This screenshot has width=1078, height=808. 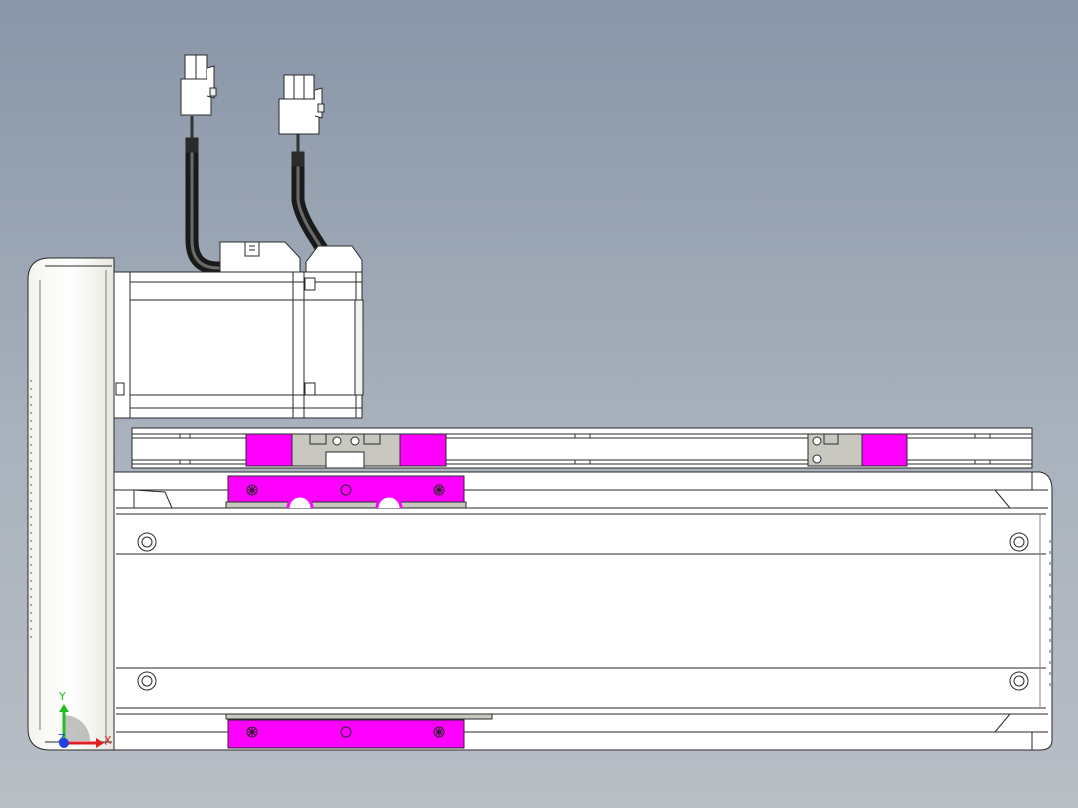 What do you see at coordinates (359, 731) in the screenshot?
I see `bottom-mounting-plate` at bounding box center [359, 731].